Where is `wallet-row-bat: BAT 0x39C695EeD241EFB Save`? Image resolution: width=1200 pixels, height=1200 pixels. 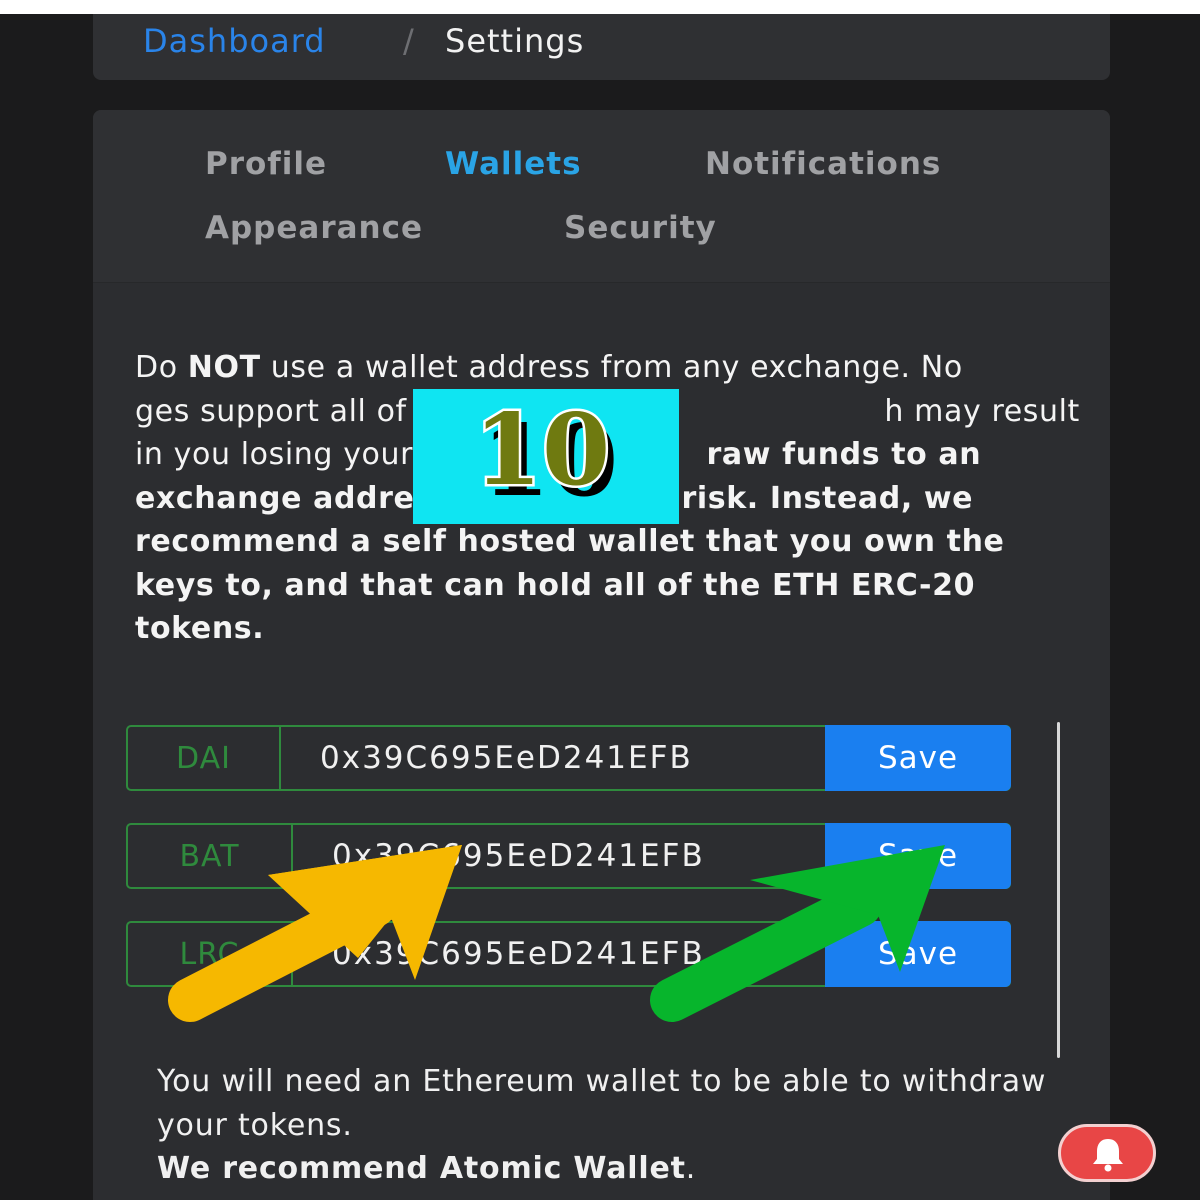 wallet-row-bat: BAT 0x39C695EeD241EFB Save is located at coordinates (568, 856).